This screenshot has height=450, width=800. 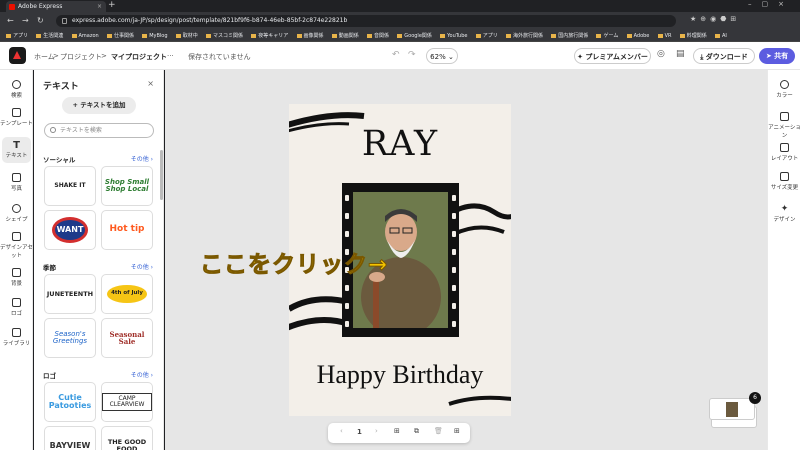 I want to click on photo-icon, so click(x=16, y=177).